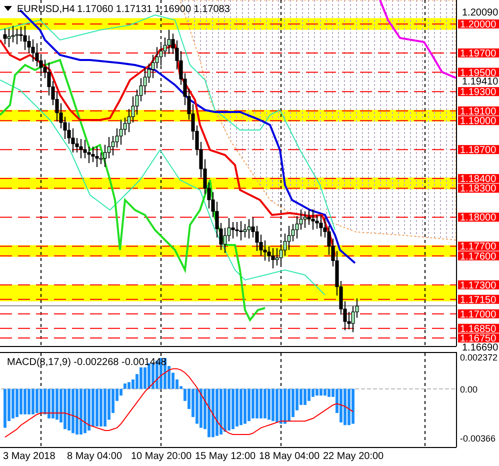 The image size is (499, 466). Describe the element at coordinates (469, 389) in the screenshot. I see `macd-tick-label: 0.00` at that location.